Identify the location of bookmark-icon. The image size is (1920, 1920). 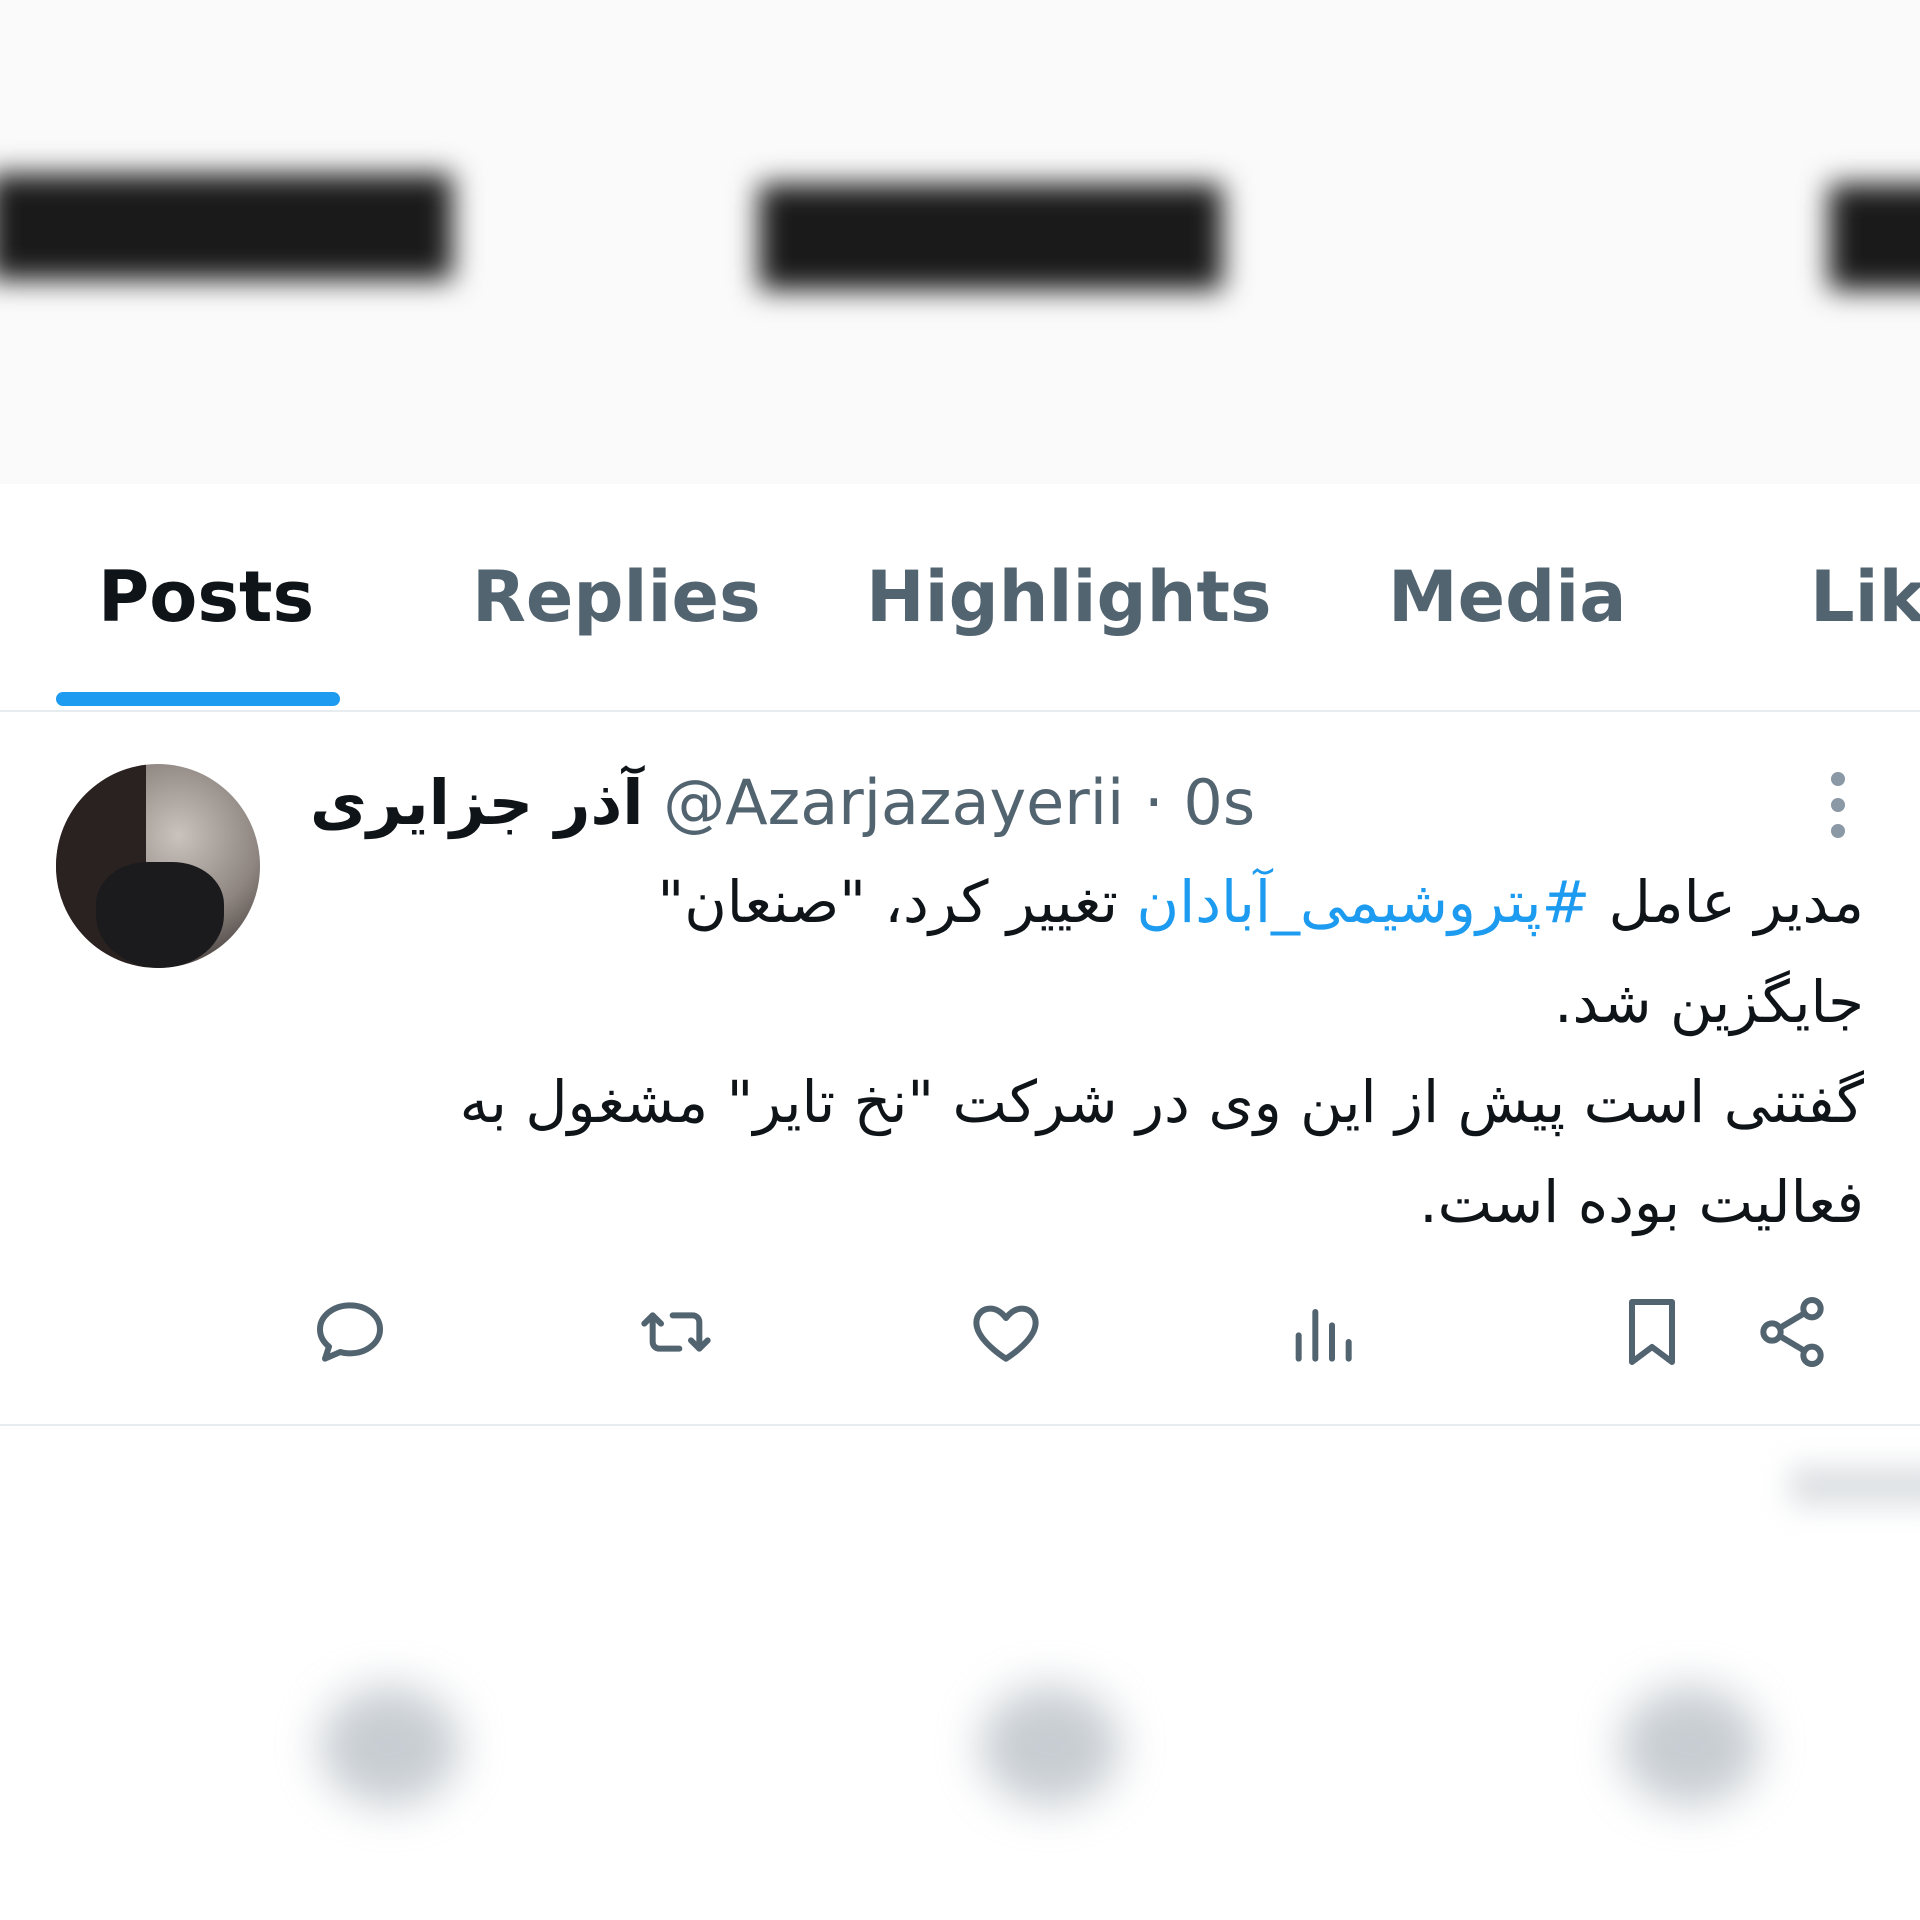
(1652, 1332).